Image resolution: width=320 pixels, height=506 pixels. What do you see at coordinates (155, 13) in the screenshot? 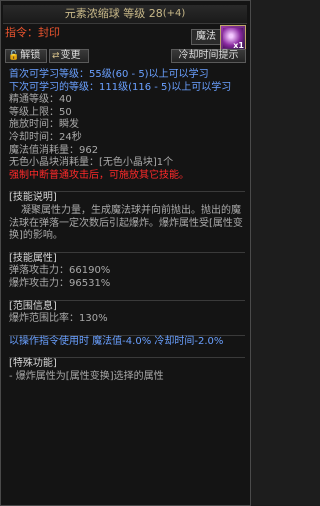
I see `skill-level: 28` at bounding box center [155, 13].